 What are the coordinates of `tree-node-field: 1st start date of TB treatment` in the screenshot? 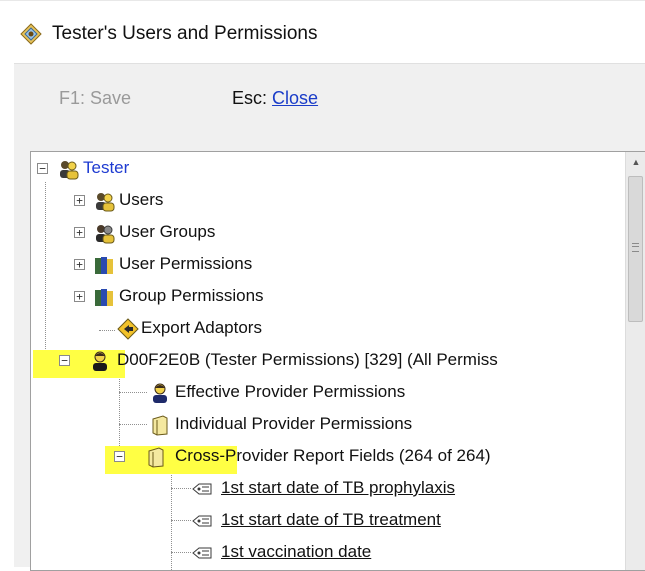 It's located at (326, 520).